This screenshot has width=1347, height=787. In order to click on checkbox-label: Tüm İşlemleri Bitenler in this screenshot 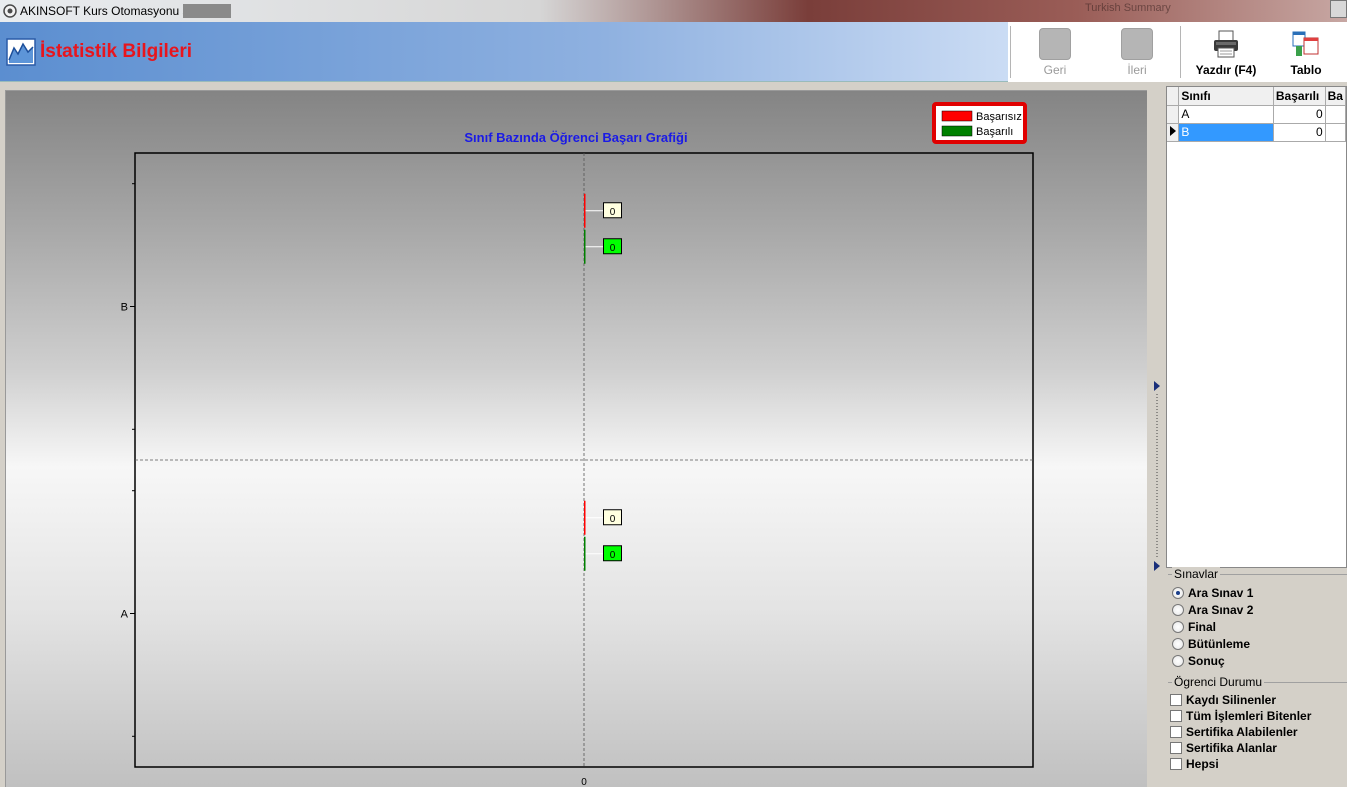, I will do `click(1249, 716)`.